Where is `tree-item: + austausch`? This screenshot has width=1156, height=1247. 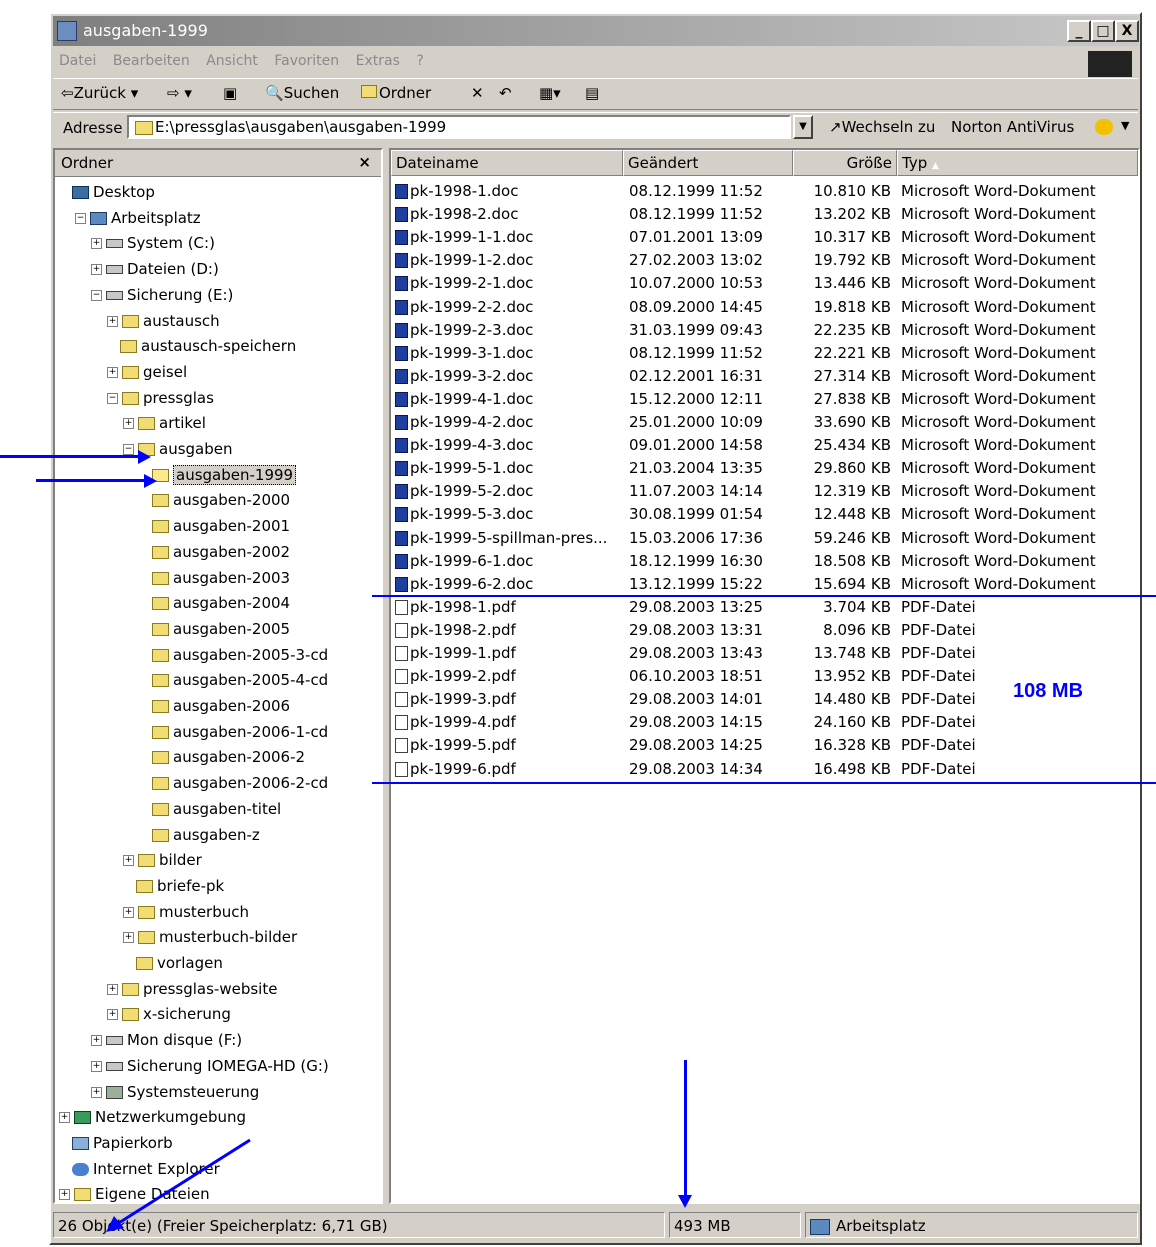
tree-item: + austausch is located at coordinates (163, 321).